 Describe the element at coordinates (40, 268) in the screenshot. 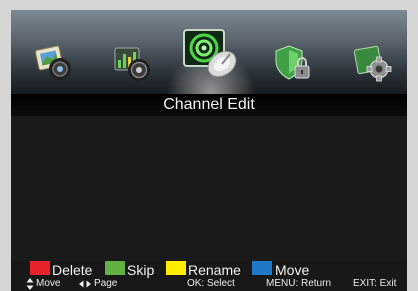

I see `red-key-swatch` at that location.